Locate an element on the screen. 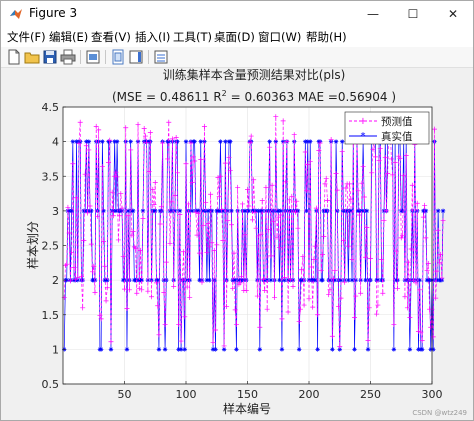 The height and width of the screenshot is (421, 474). y-tick-label: 3.5 is located at coordinates (51, 176).